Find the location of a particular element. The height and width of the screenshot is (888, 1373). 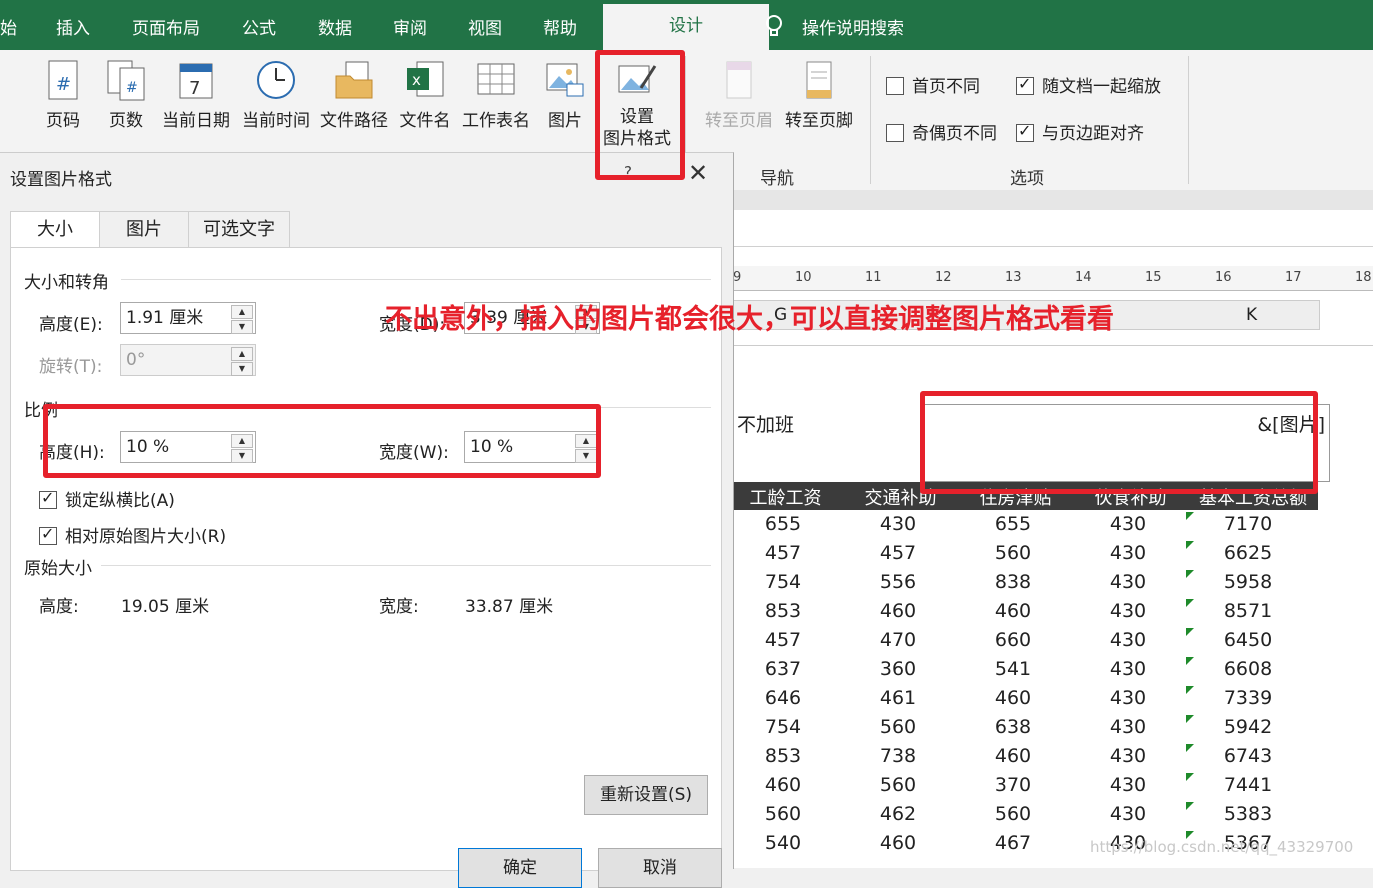

goto-header-button: 转至页眉 is located at coordinates (739, 94).